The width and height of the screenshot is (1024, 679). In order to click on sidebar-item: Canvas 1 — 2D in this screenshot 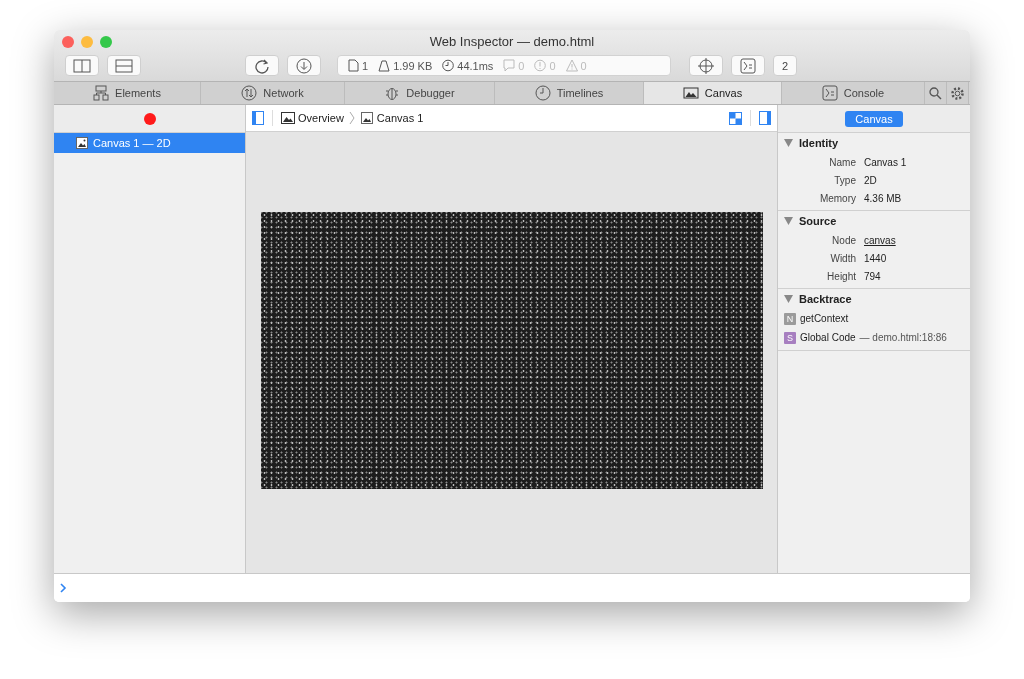, I will do `click(149, 143)`.